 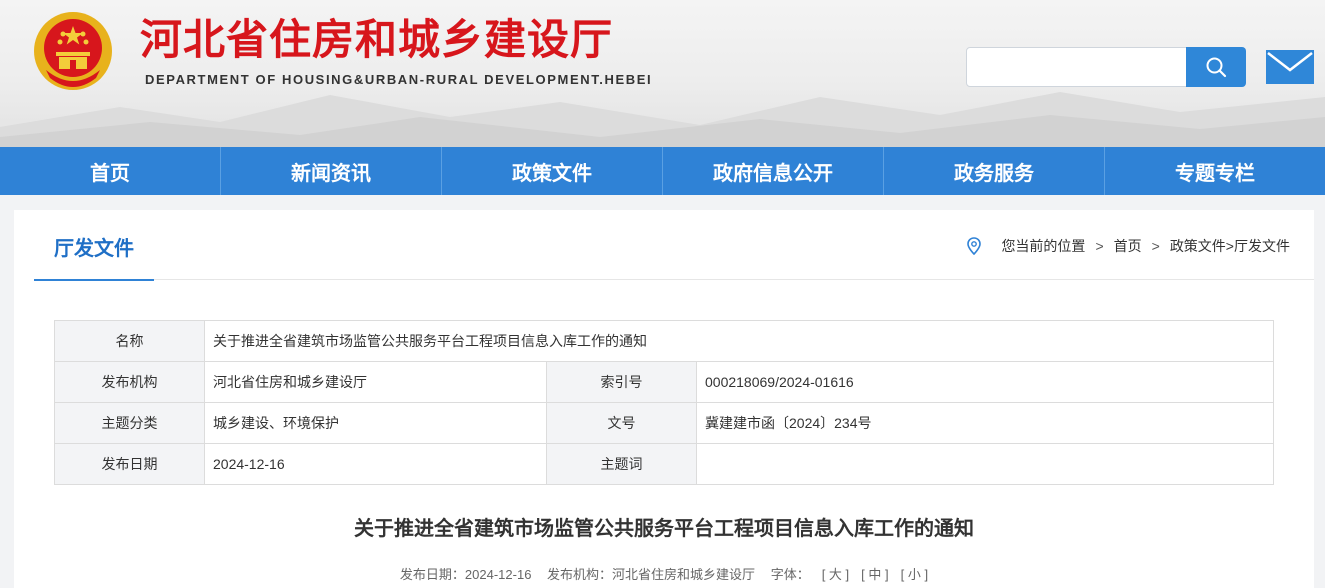 I want to click on meta-label: 文号, so click(x=621, y=423).